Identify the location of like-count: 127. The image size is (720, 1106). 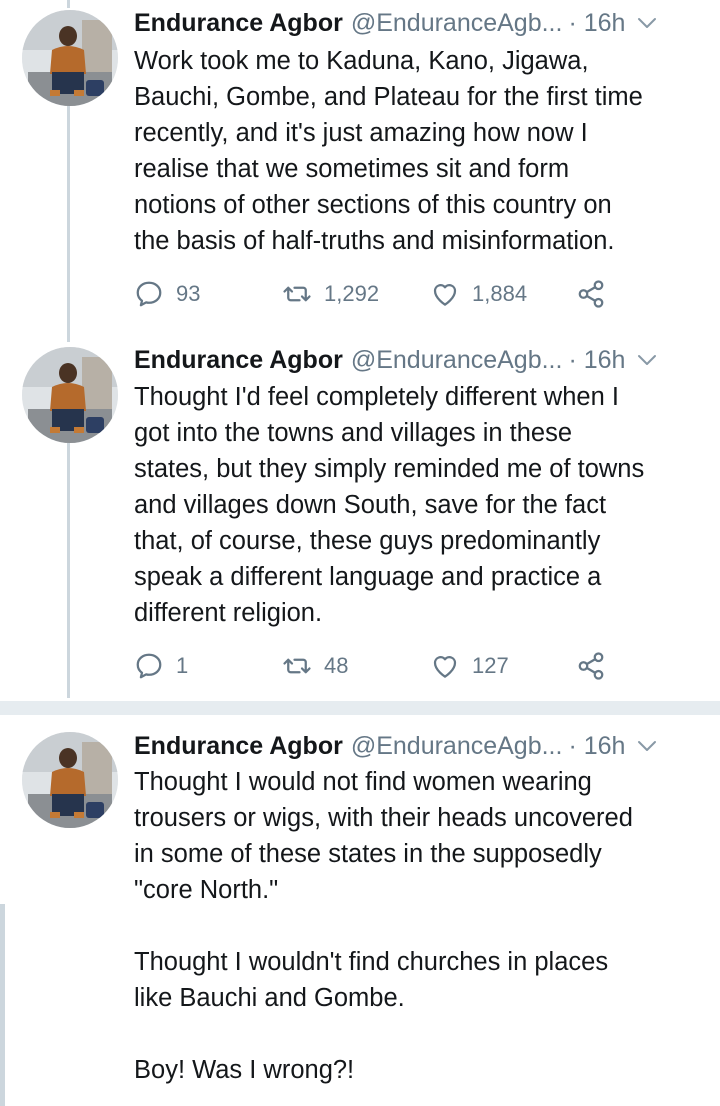
(490, 665).